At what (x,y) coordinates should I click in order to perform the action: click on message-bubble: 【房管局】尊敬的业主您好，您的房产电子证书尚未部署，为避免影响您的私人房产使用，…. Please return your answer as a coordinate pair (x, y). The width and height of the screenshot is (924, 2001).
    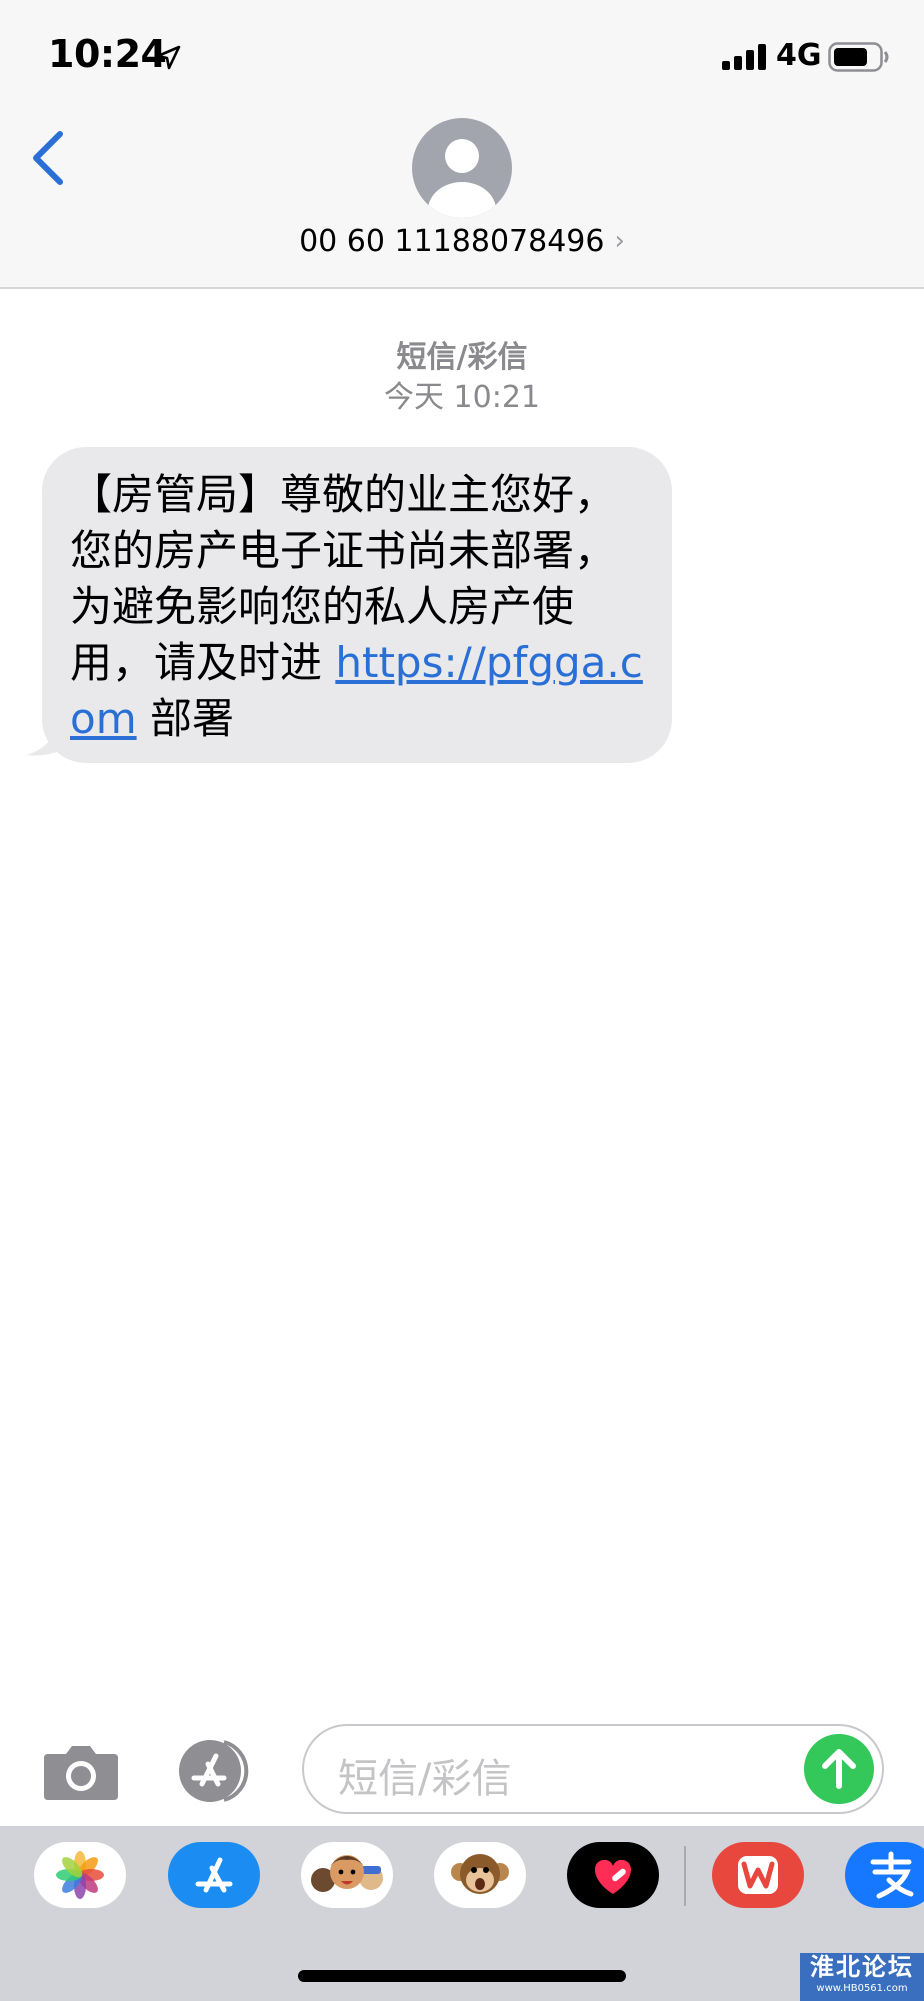
    Looking at the image, I should click on (357, 605).